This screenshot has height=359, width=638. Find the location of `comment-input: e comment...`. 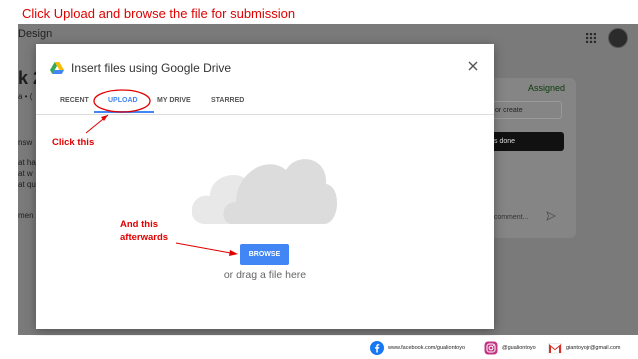

comment-input: e comment... is located at coordinates (508, 217).